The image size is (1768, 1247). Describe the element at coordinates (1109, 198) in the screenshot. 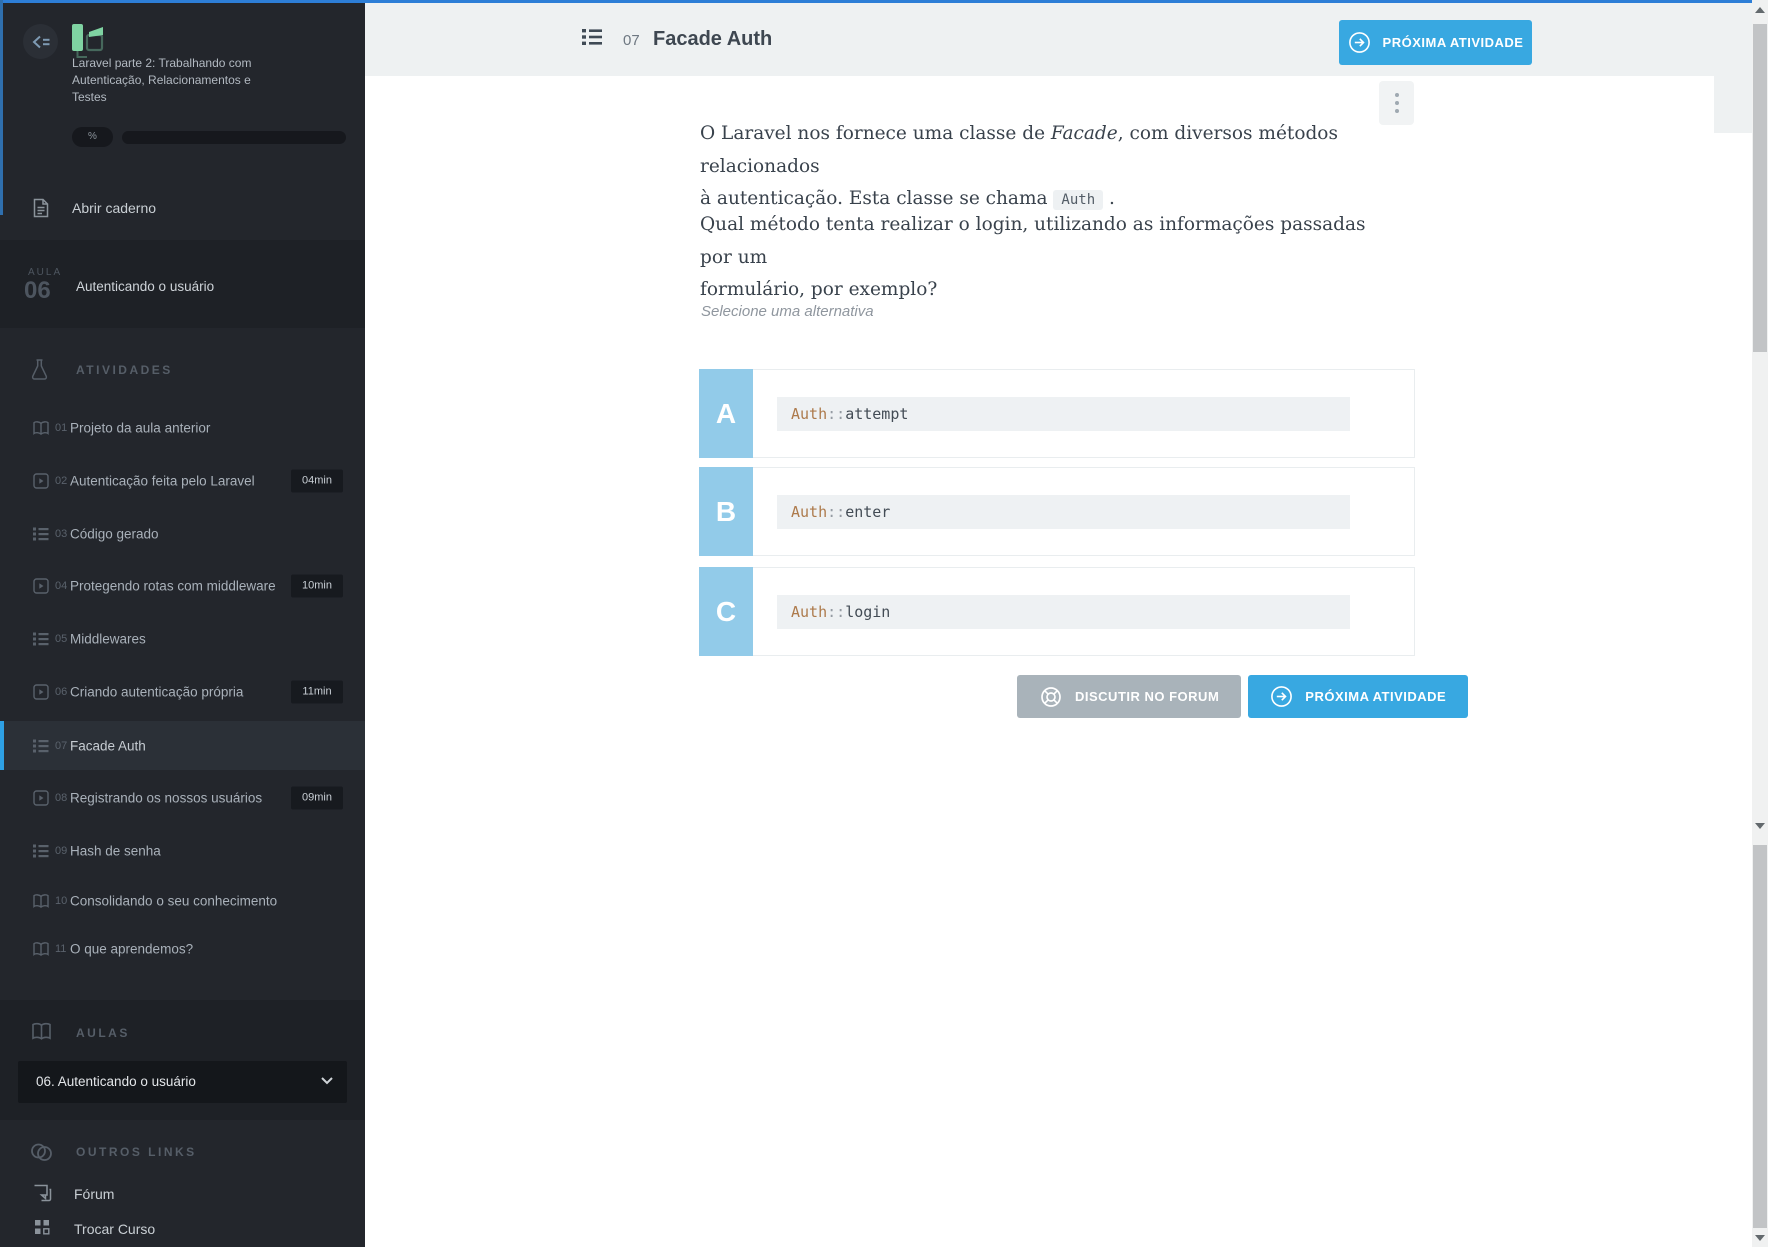

I see `question-text: .` at that location.